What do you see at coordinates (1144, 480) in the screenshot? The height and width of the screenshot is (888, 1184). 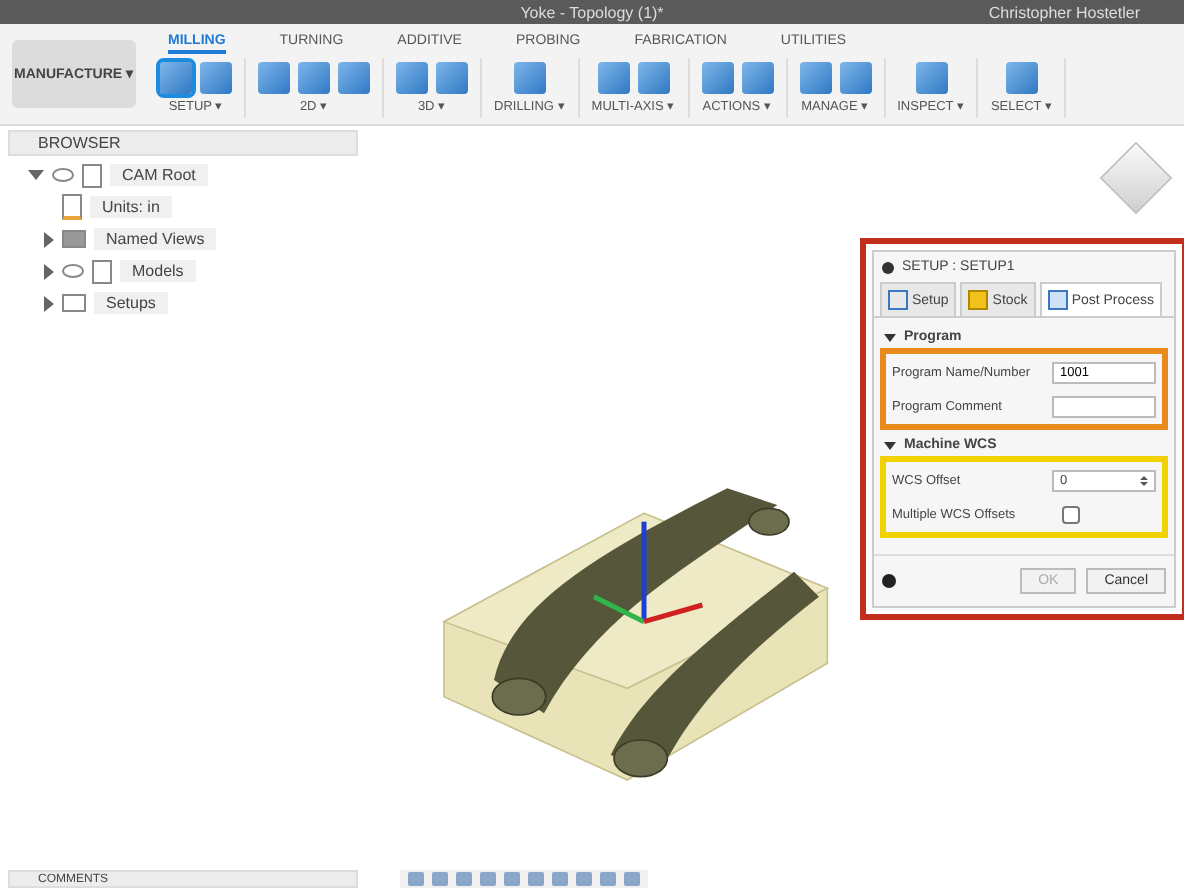 I see `spinner-arrows-icon` at bounding box center [1144, 480].